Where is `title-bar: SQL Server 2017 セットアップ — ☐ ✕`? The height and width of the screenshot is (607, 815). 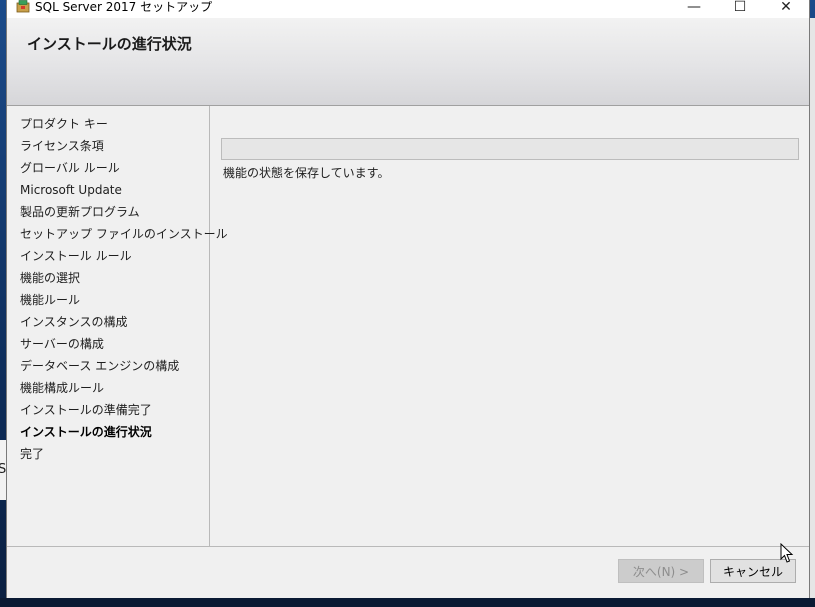
title-bar: SQL Server 2017 セットアップ — ☐ ✕ is located at coordinates (408, 9).